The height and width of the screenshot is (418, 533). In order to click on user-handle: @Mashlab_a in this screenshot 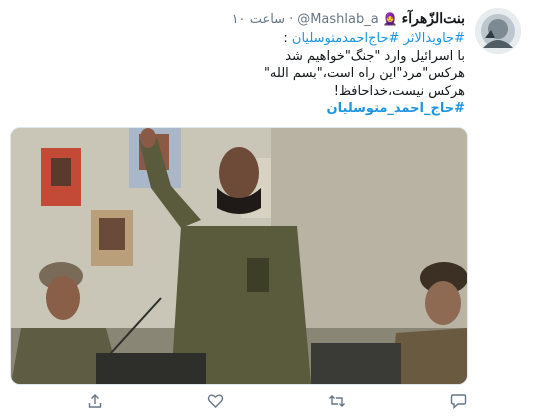, I will do `click(338, 19)`.